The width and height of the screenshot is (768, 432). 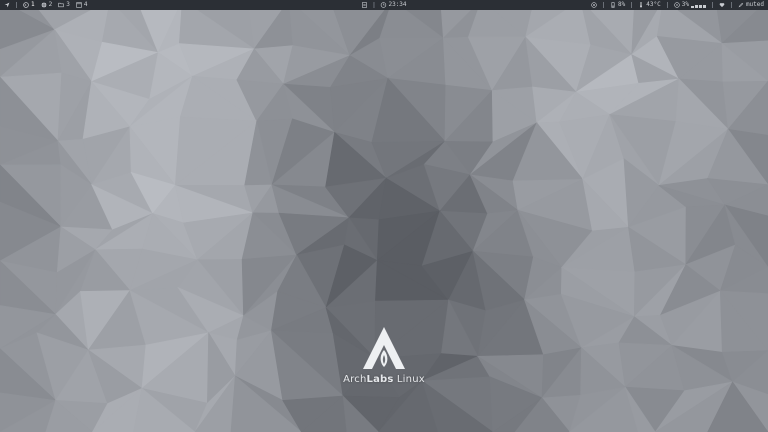 What do you see at coordinates (380, 379) in the screenshot?
I see `logo-brand-bold: Labs` at bounding box center [380, 379].